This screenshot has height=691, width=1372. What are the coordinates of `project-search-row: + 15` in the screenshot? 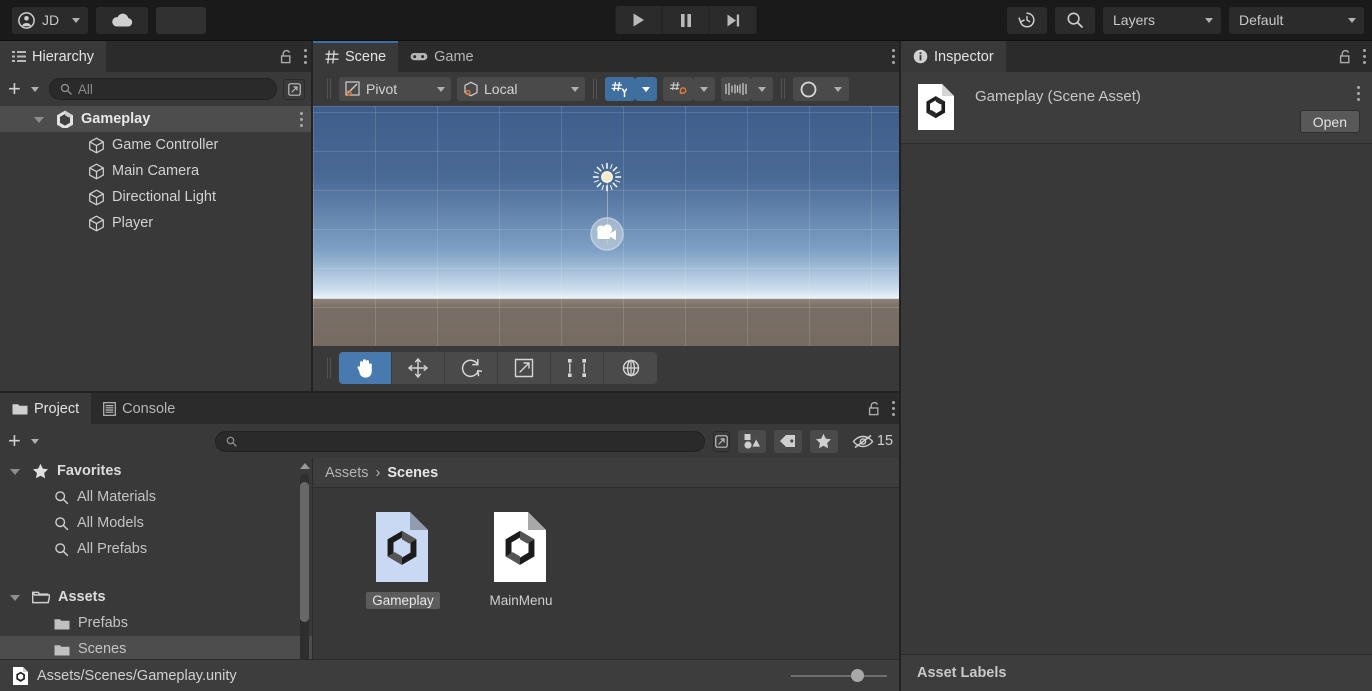 It's located at (450, 441).